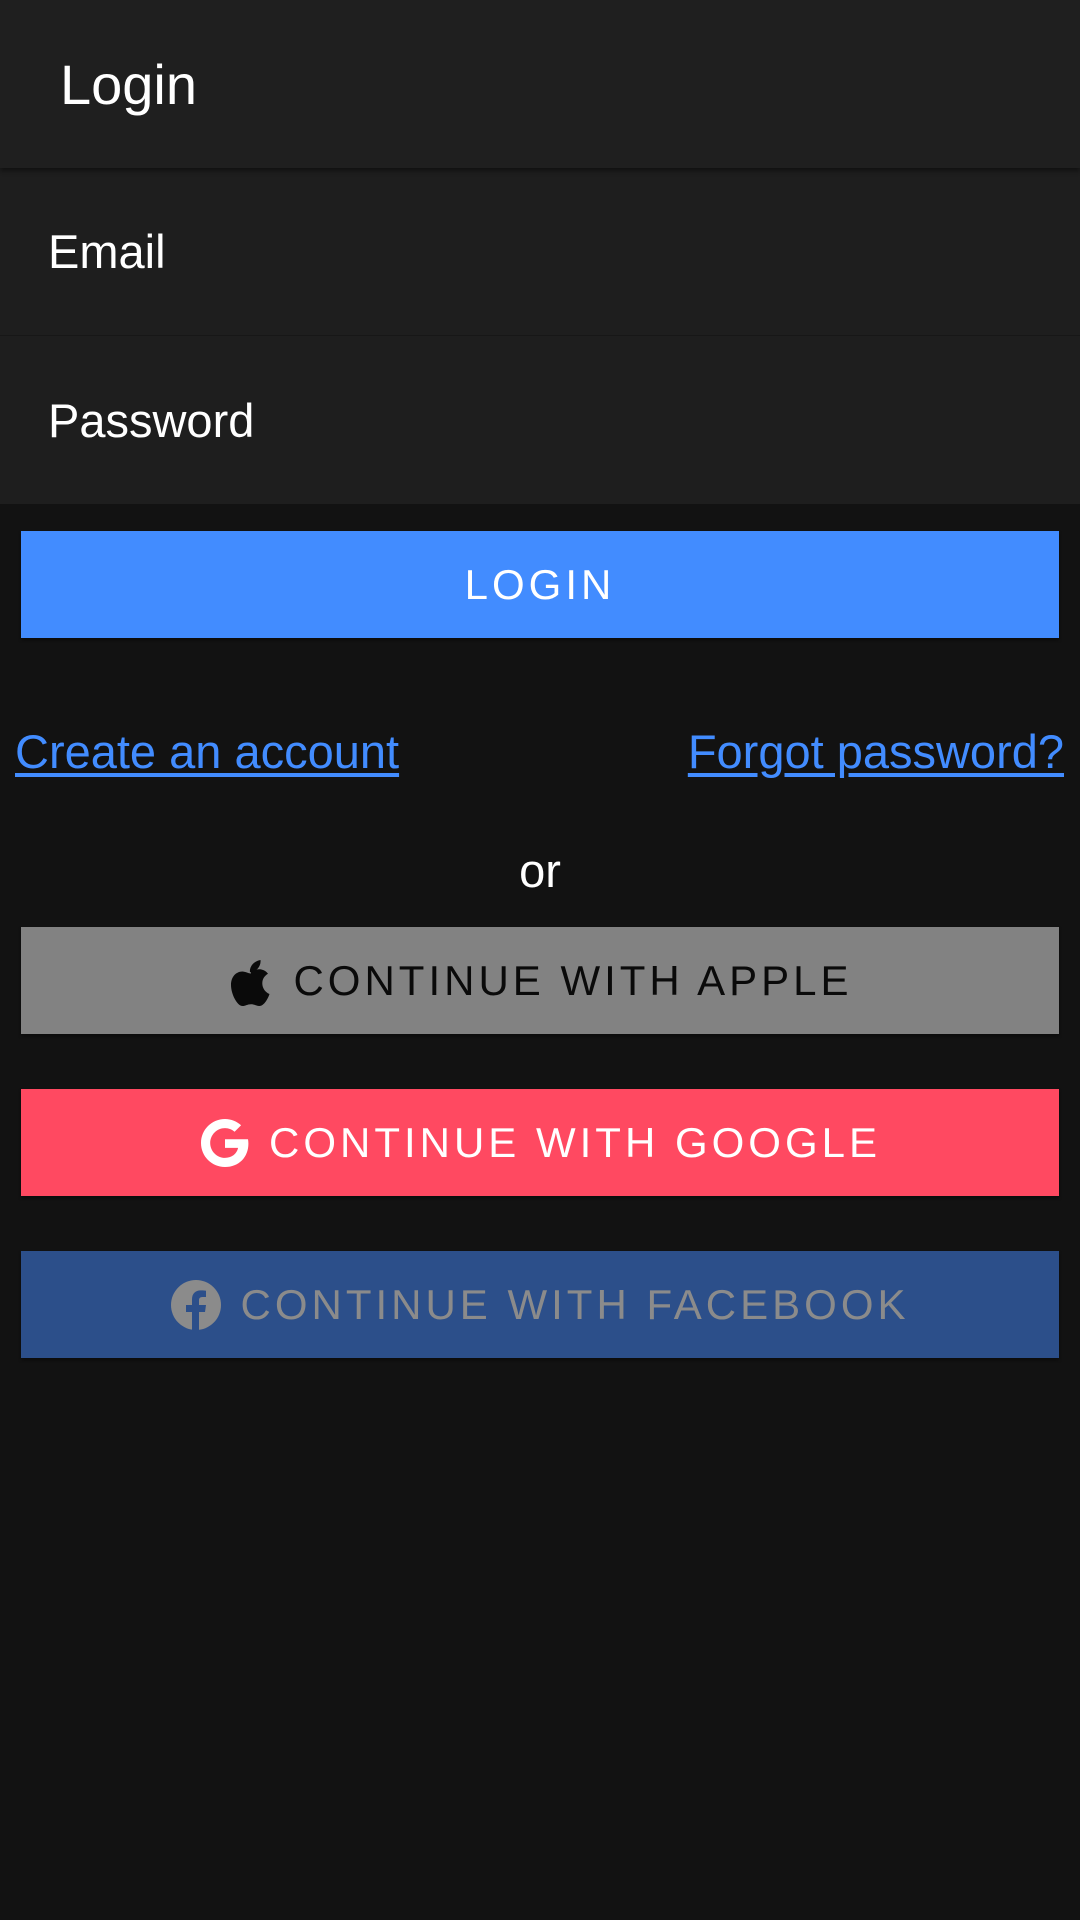 This screenshot has width=1080, height=1920. I want to click on apple-icon, so click(251, 981).